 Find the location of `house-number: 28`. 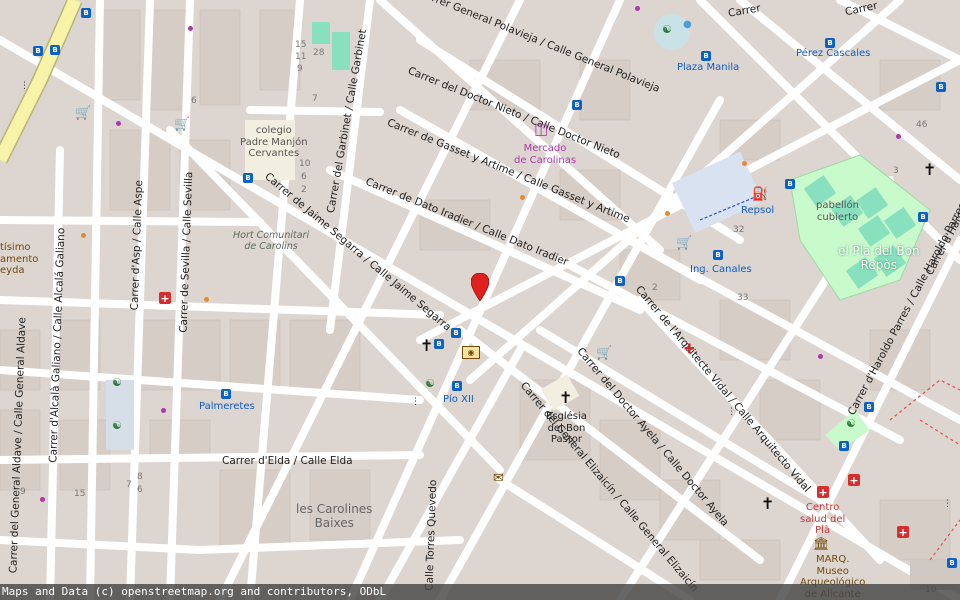

house-number: 28 is located at coordinates (319, 53).